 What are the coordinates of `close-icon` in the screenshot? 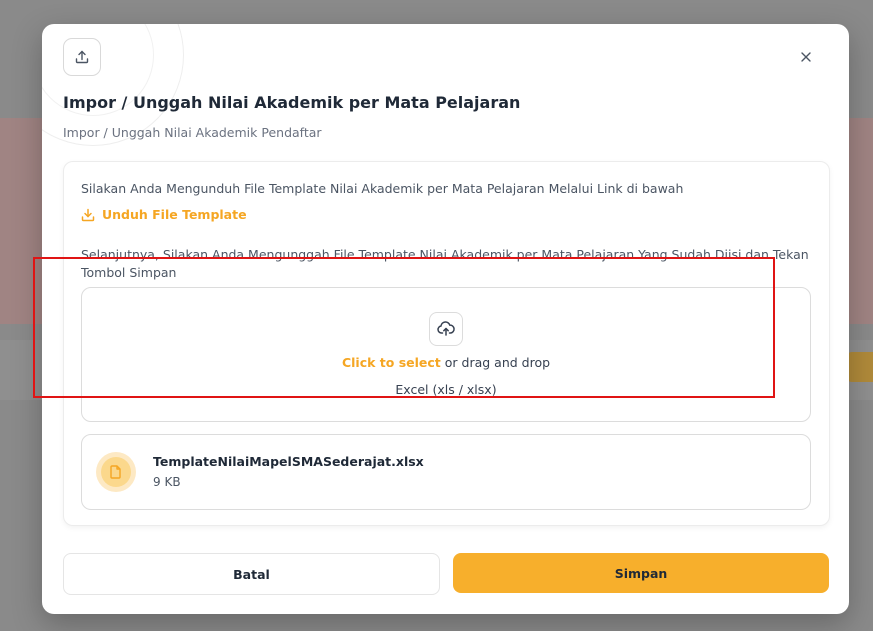 It's located at (806, 57).